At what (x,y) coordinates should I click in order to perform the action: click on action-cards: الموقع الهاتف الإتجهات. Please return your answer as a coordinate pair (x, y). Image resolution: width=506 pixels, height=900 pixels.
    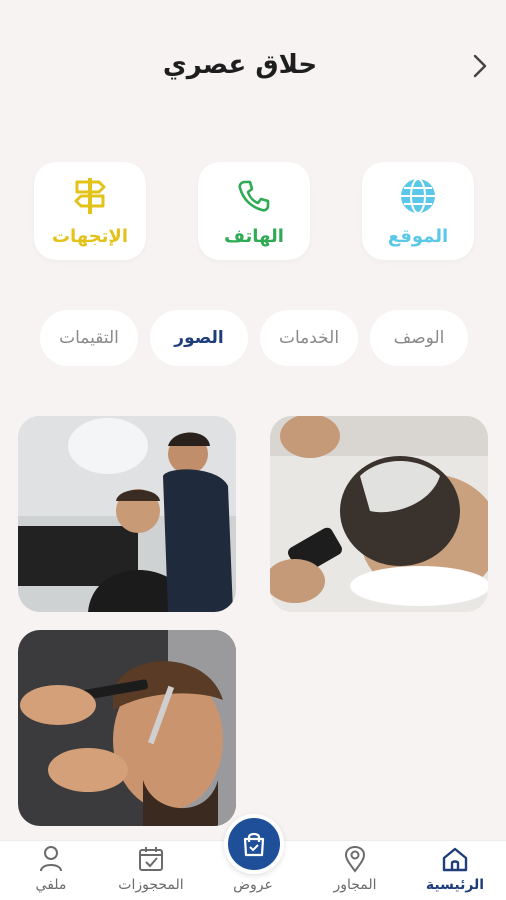
    Looking at the image, I should click on (253, 212).